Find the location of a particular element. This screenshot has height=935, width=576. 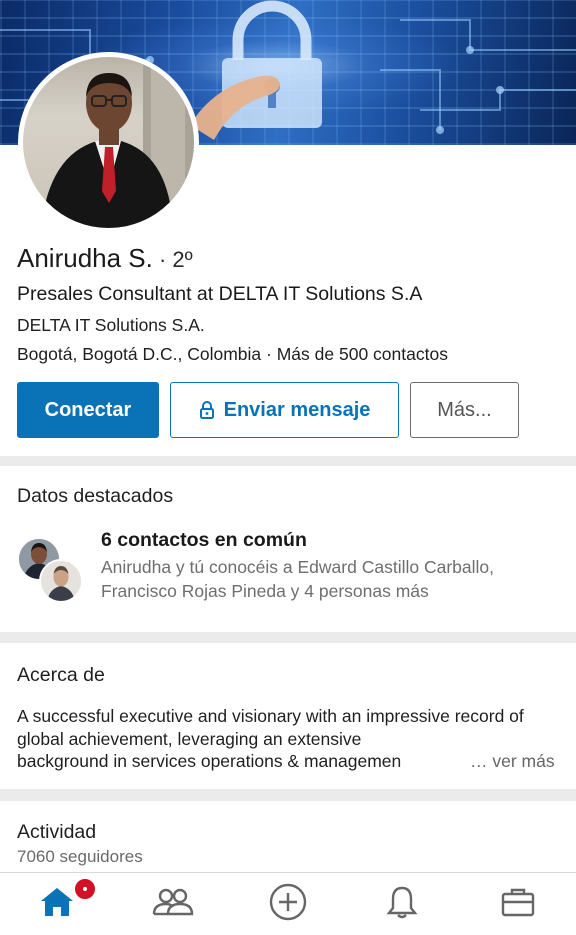

followers-count: 7060 seguidores is located at coordinates (80, 856).